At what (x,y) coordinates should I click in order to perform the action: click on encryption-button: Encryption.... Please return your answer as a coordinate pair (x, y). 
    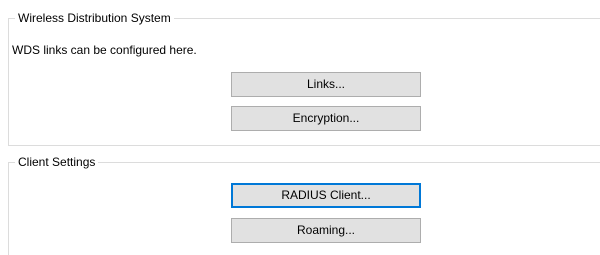
    Looking at the image, I should click on (326, 118).